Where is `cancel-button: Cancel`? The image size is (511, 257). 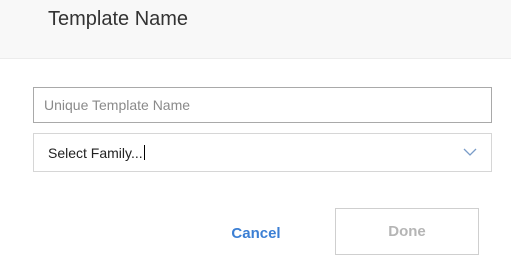 cancel-button: Cancel is located at coordinates (256, 233).